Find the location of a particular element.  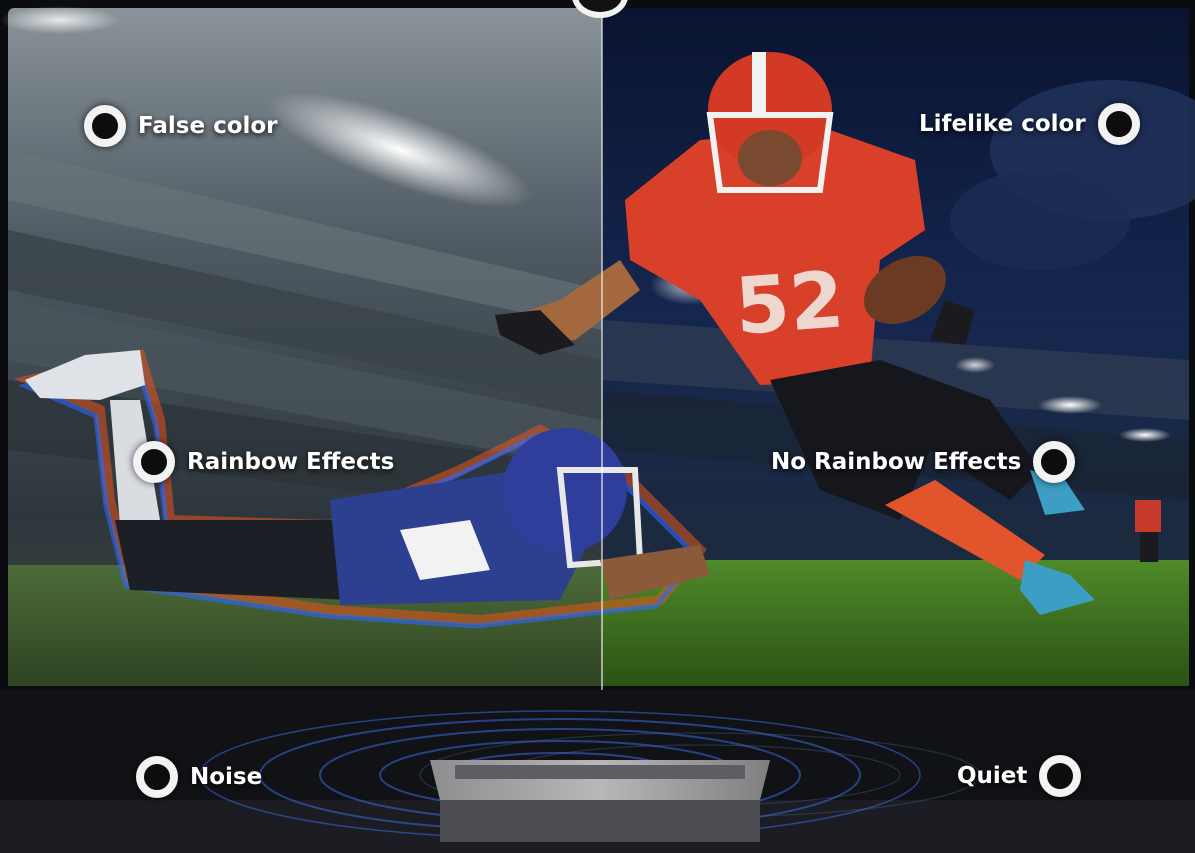

rainbow-effects-text: Rainbow Effects is located at coordinates (291, 462).